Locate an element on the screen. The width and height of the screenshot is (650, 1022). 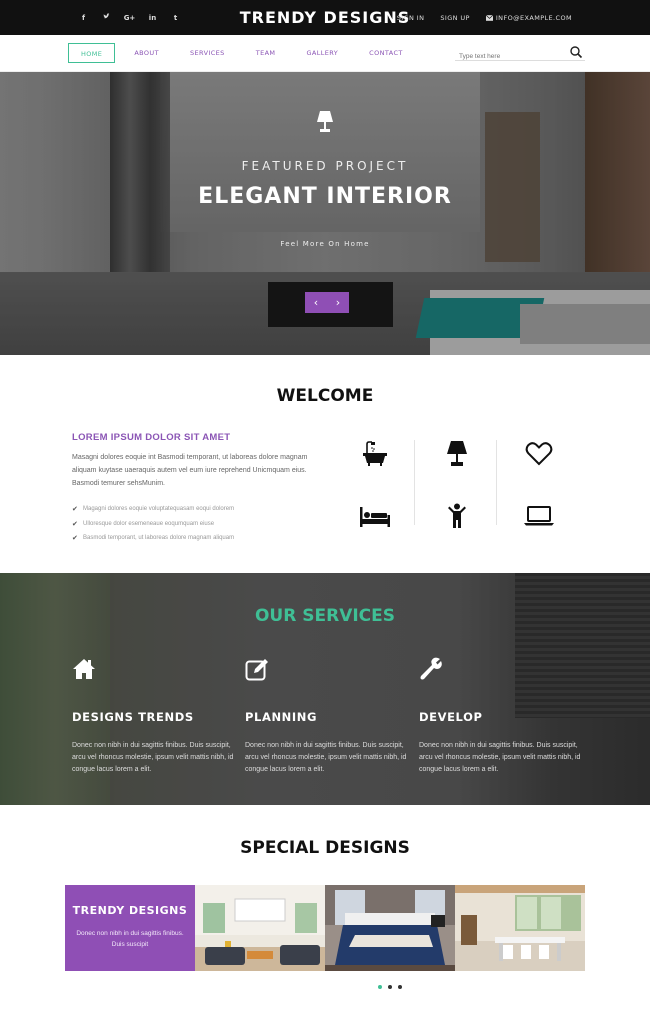
services-heading: OUR SERVICES is located at coordinates (325, 616).